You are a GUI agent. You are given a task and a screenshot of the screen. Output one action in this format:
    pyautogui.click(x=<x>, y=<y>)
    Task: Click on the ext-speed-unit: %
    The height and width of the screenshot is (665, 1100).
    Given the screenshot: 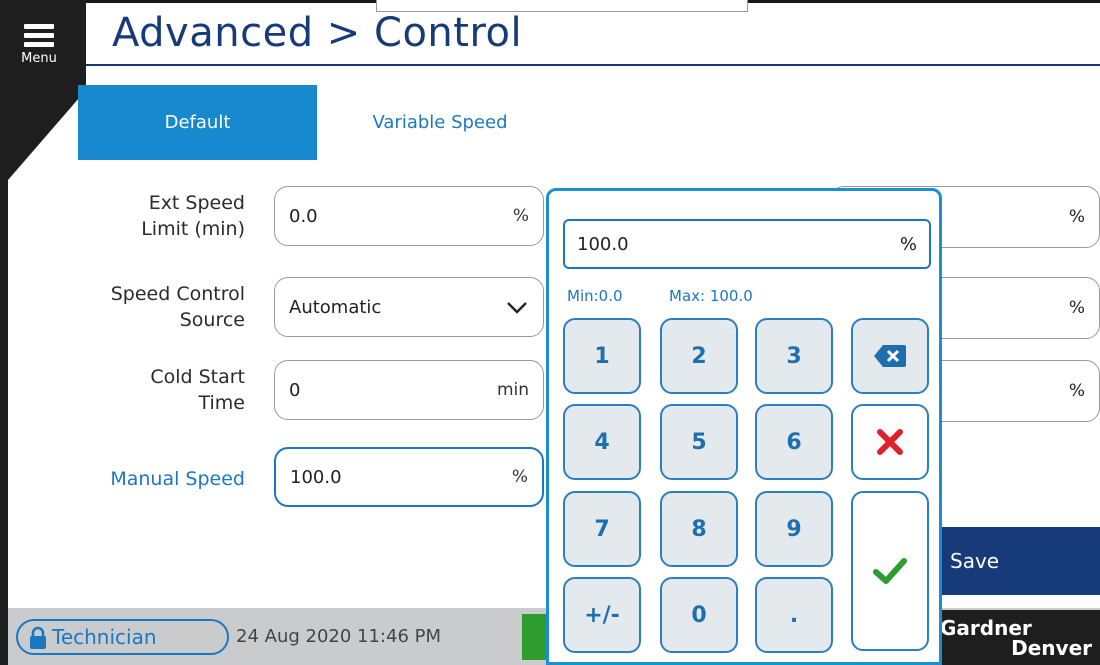 What is the action you would take?
    pyautogui.click(x=520, y=216)
    